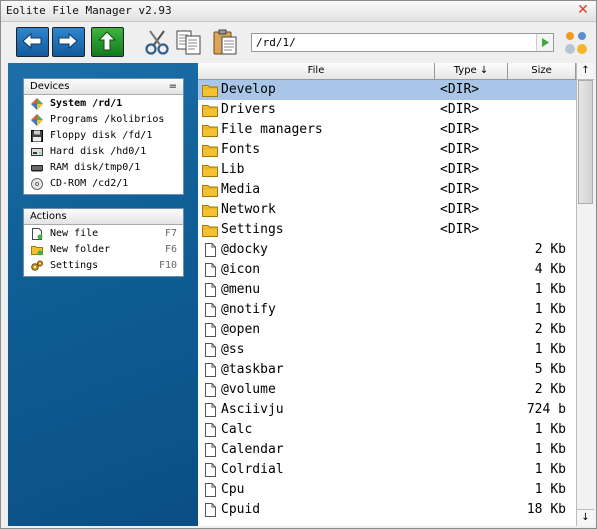 The width and height of the screenshot is (597, 529). Describe the element at coordinates (98, 151) in the screenshot. I see `device-label: Hard disk /hd0/1` at that location.